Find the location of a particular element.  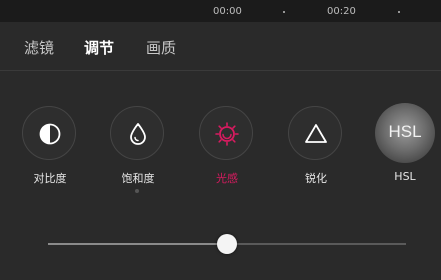

timeline-bar: 00:00 00:20 is located at coordinates (220, 11).